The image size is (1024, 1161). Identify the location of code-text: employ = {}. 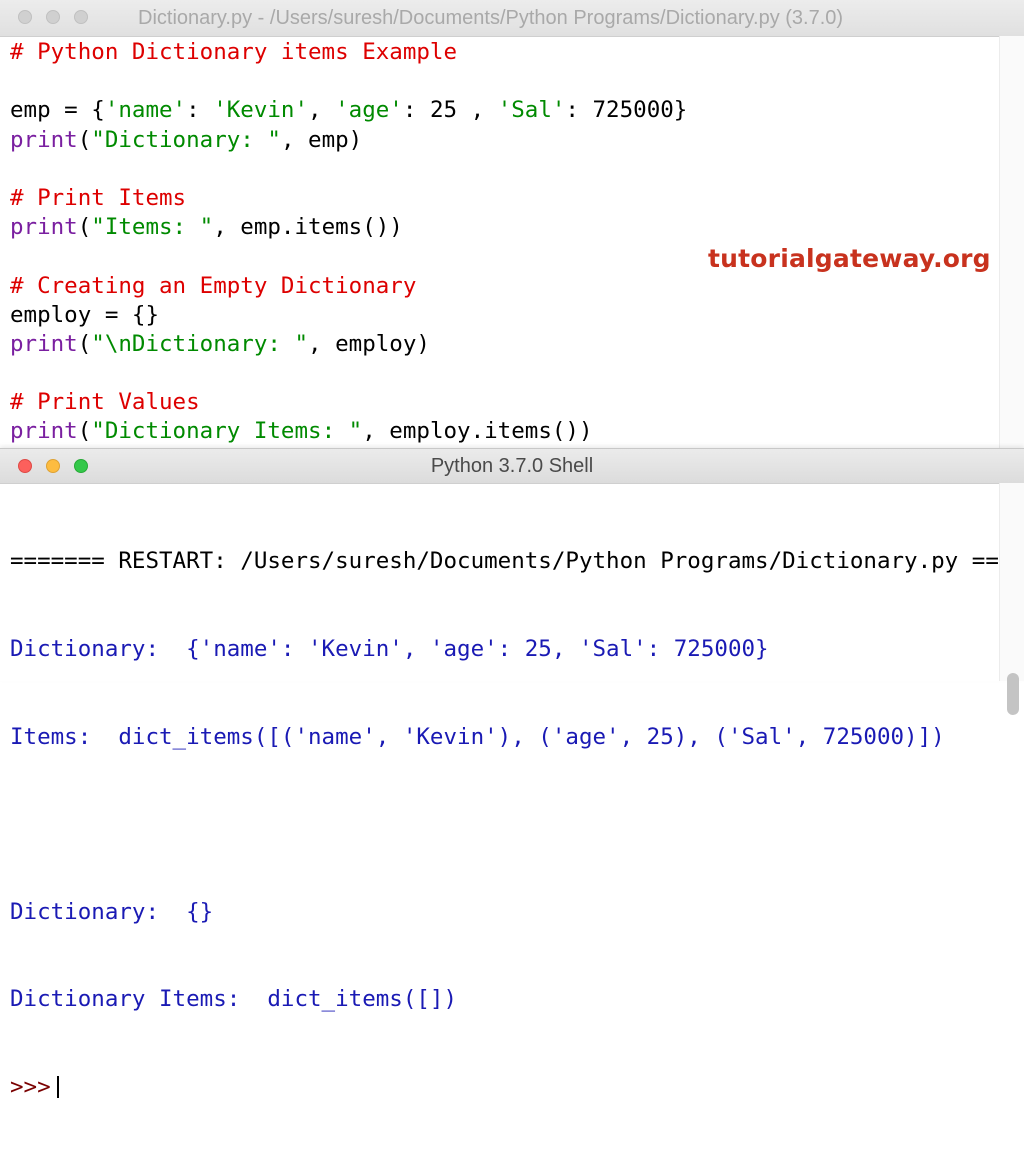
(85, 314).